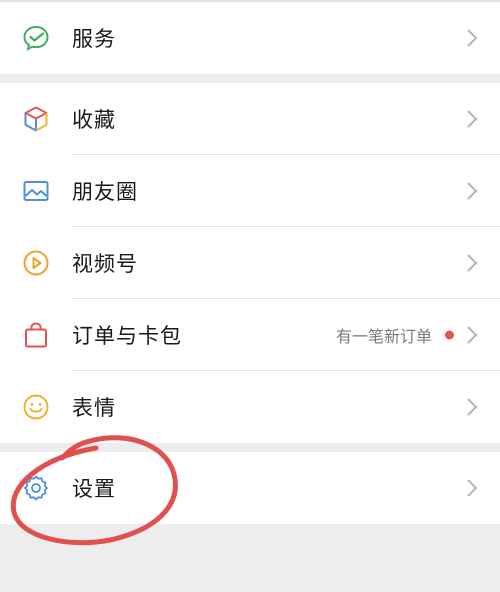 The width and height of the screenshot is (500, 592). What do you see at coordinates (250, 119) in the screenshot?
I see `menu-item-favorites: 收藏` at bounding box center [250, 119].